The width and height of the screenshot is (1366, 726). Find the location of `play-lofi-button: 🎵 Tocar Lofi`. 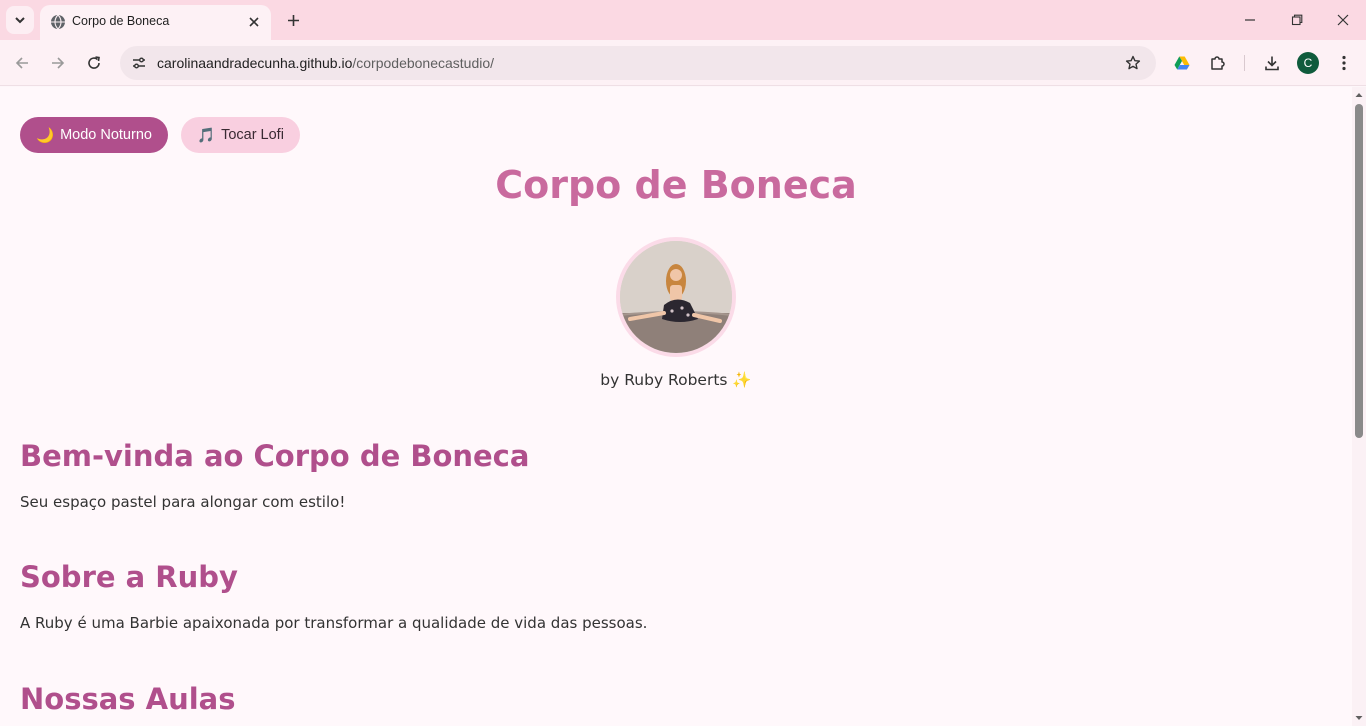

play-lofi-button: 🎵 Tocar Lofi is located at coordinates (240, 135).